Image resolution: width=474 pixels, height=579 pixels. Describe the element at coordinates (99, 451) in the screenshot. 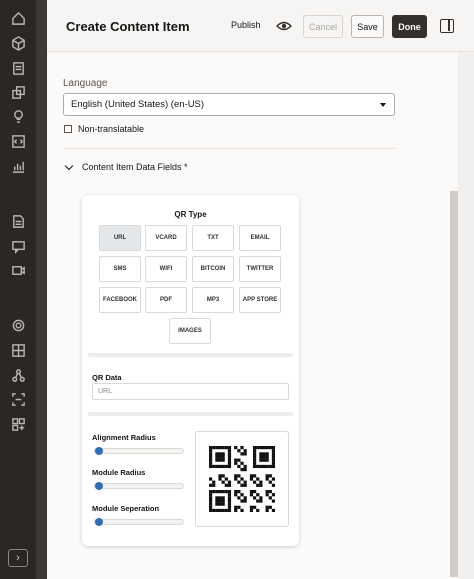

I see `alignment-radius-knob` at that location.